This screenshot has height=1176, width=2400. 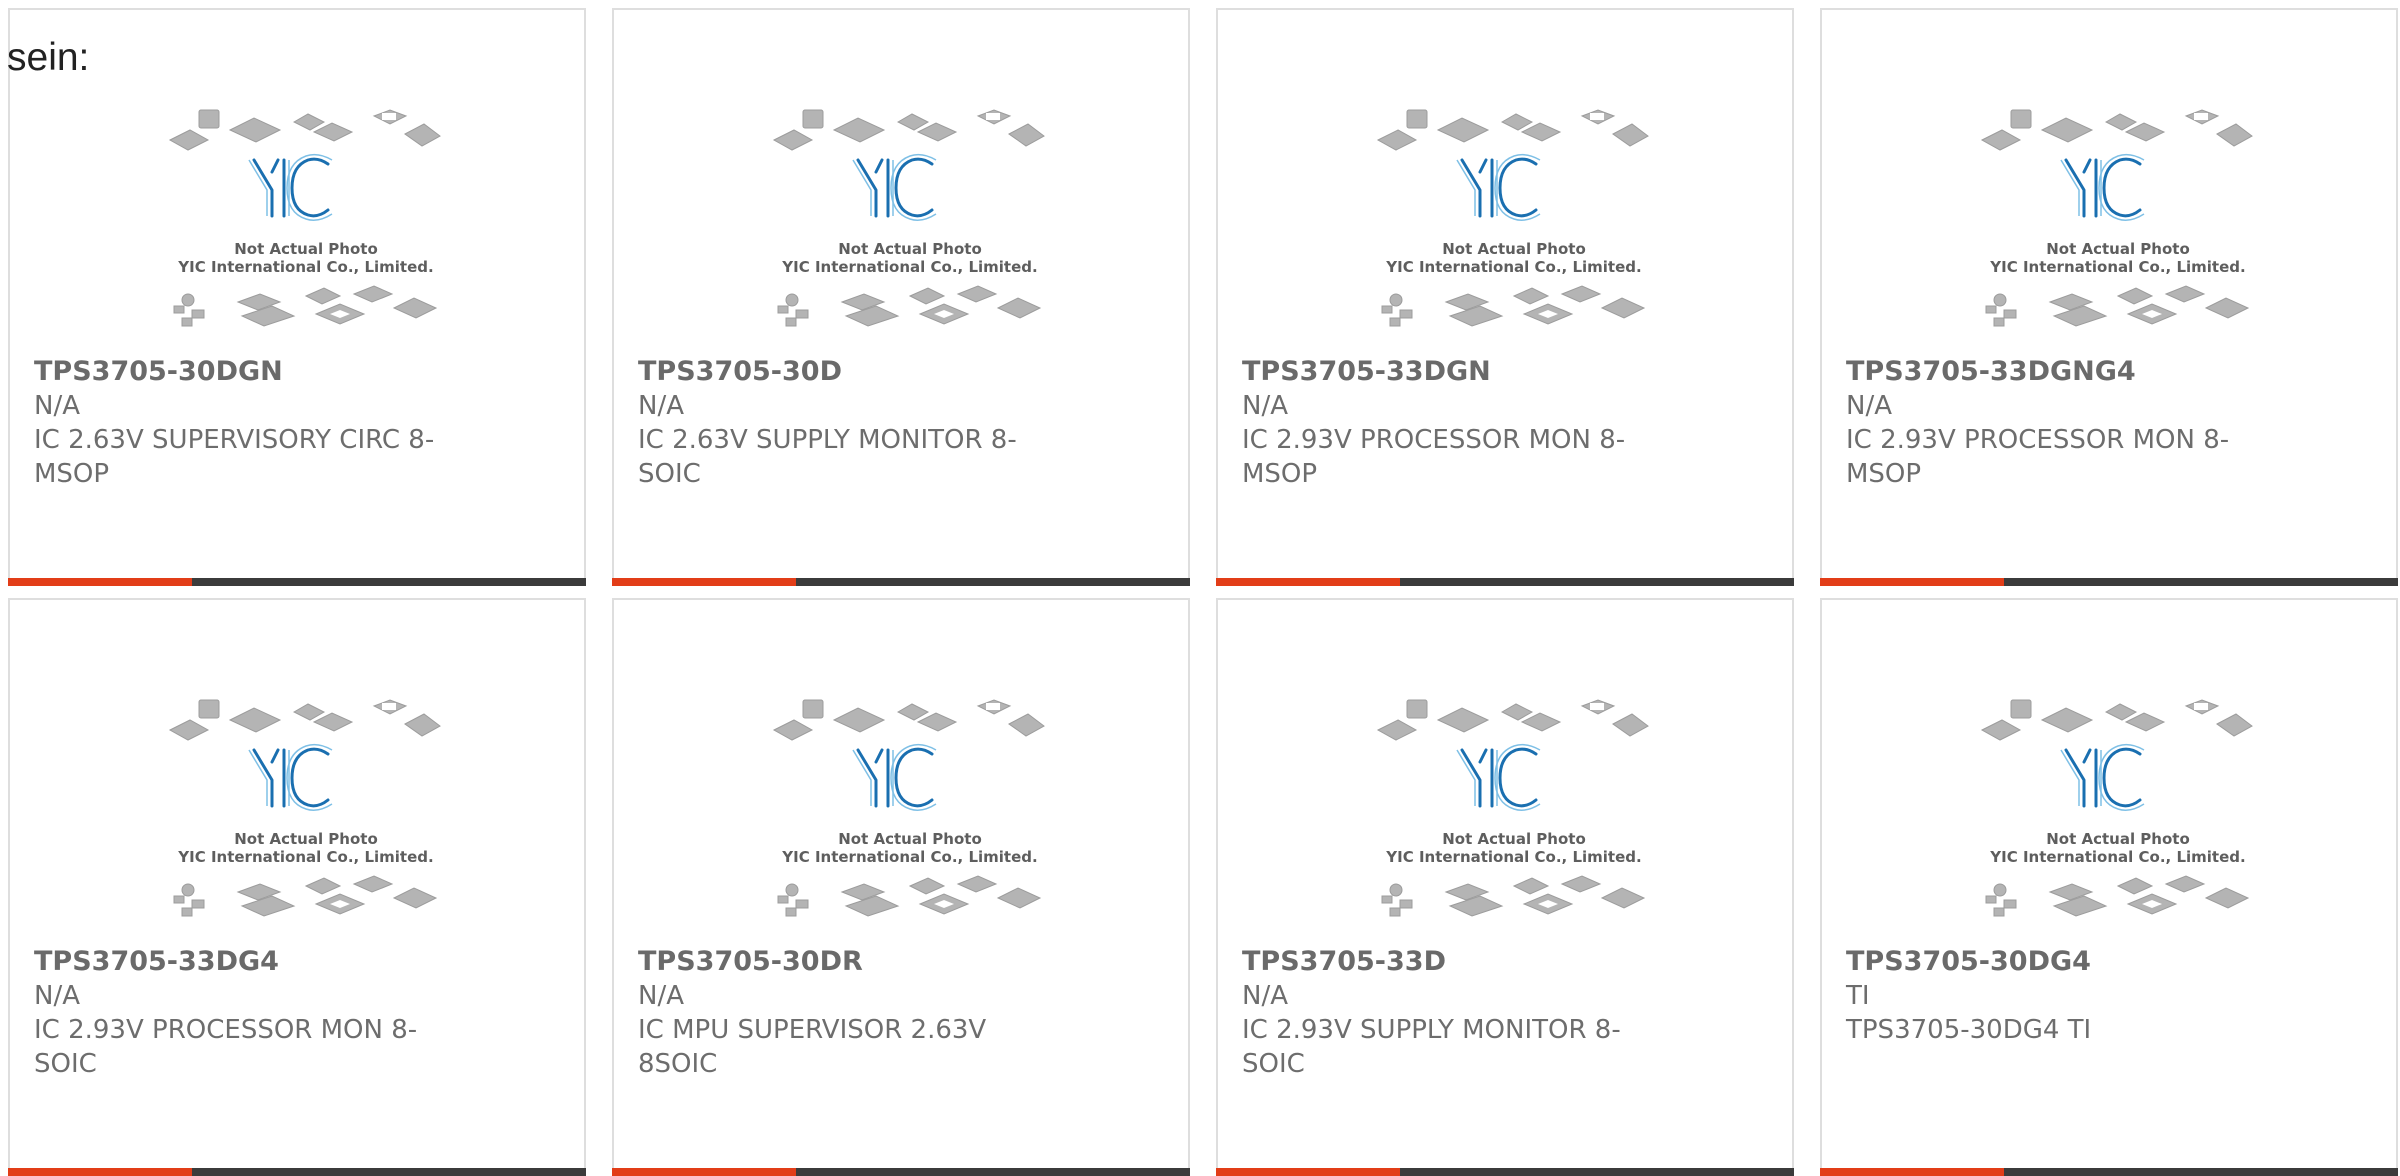 I want to click on prefix-text: sein:, so click(x=48, y=57).